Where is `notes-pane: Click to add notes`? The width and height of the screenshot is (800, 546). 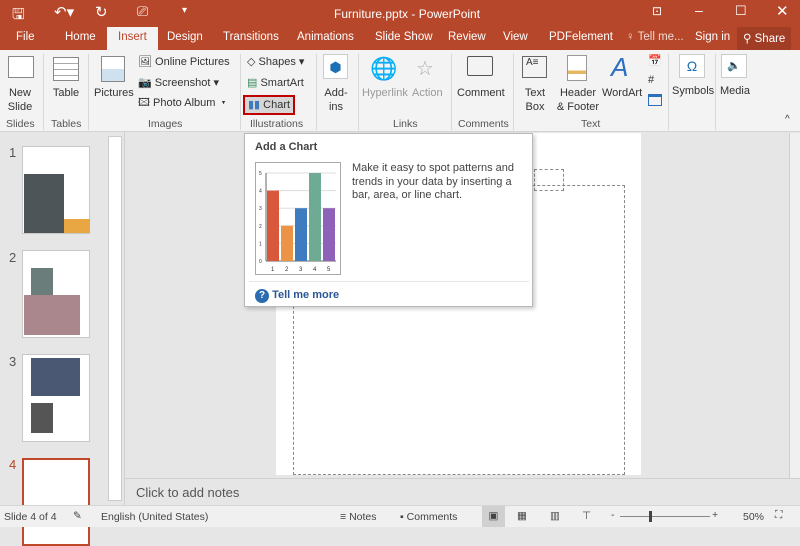 notes-pane: Click to add notes is located at coordinates (462, 491).